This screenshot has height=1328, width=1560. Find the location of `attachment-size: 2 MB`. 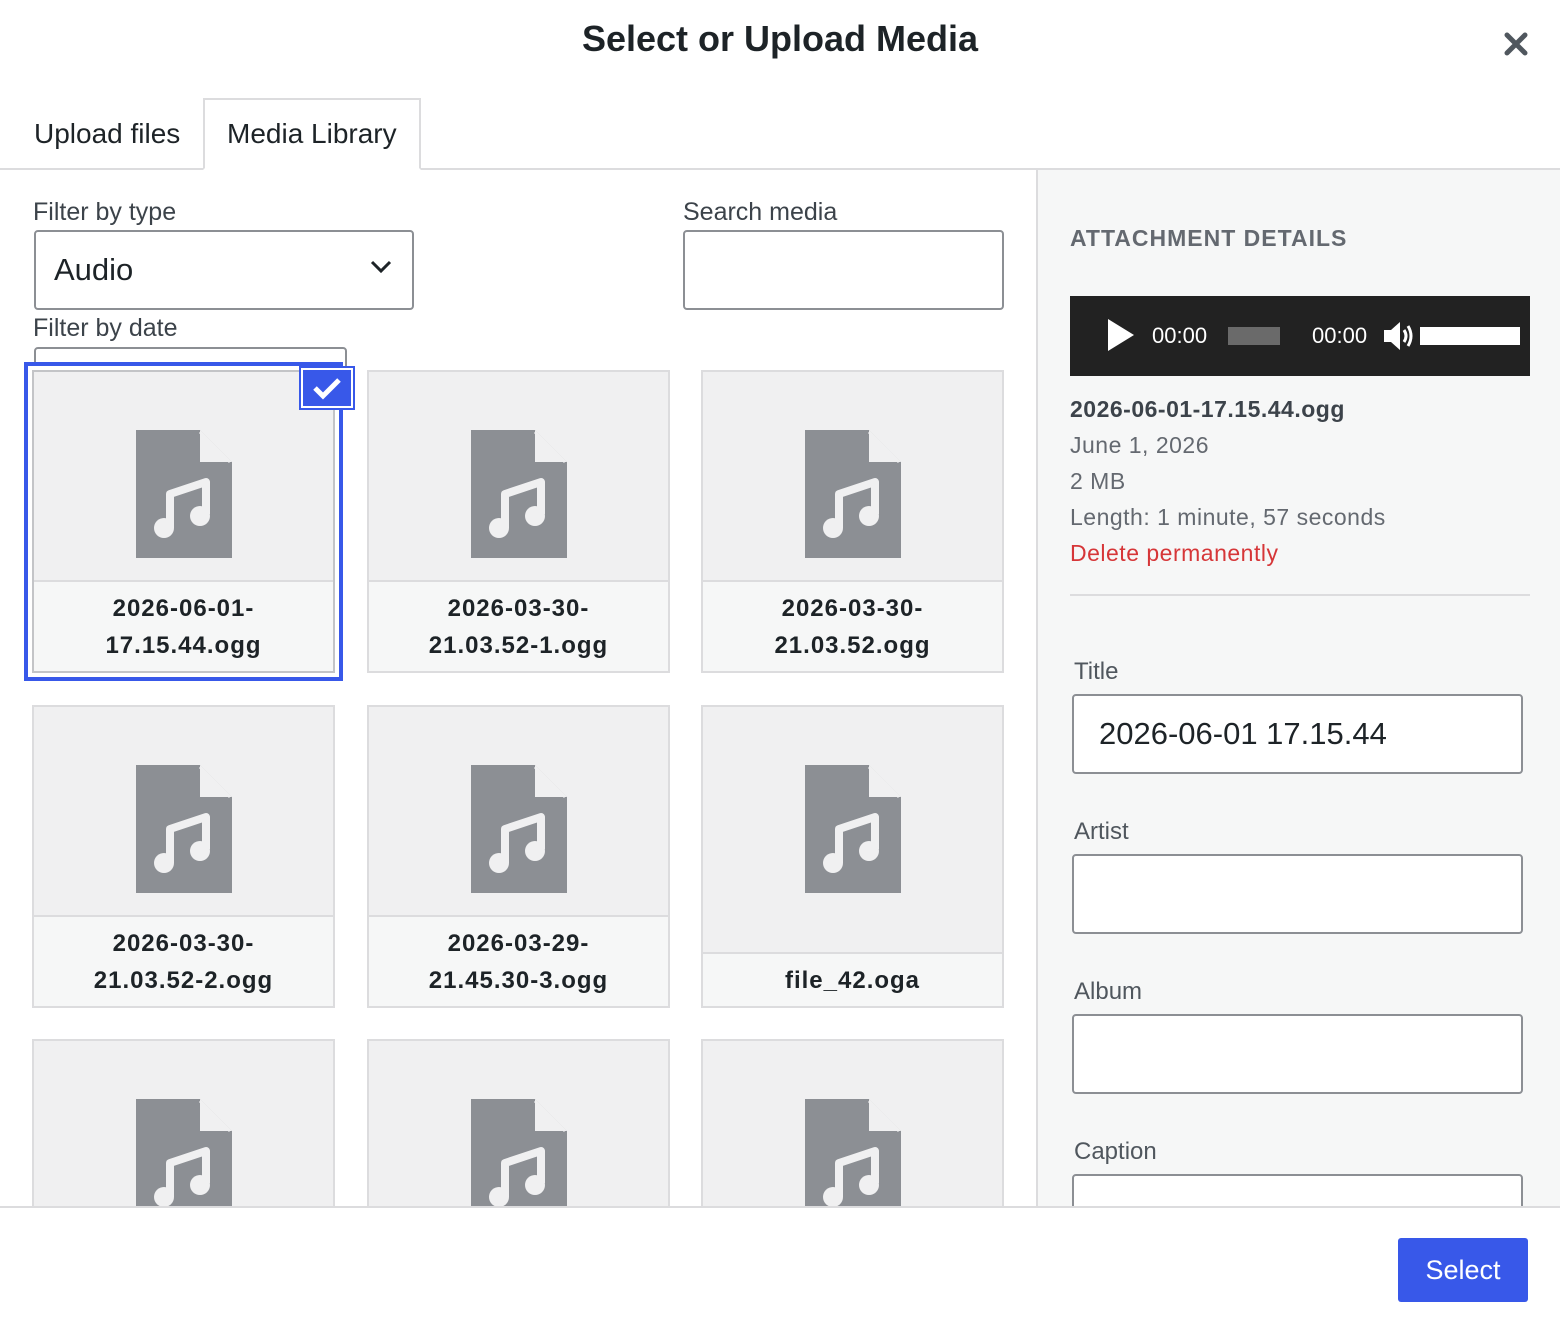

attachment-size: 2 MB is located at coordinates (1098, 481).